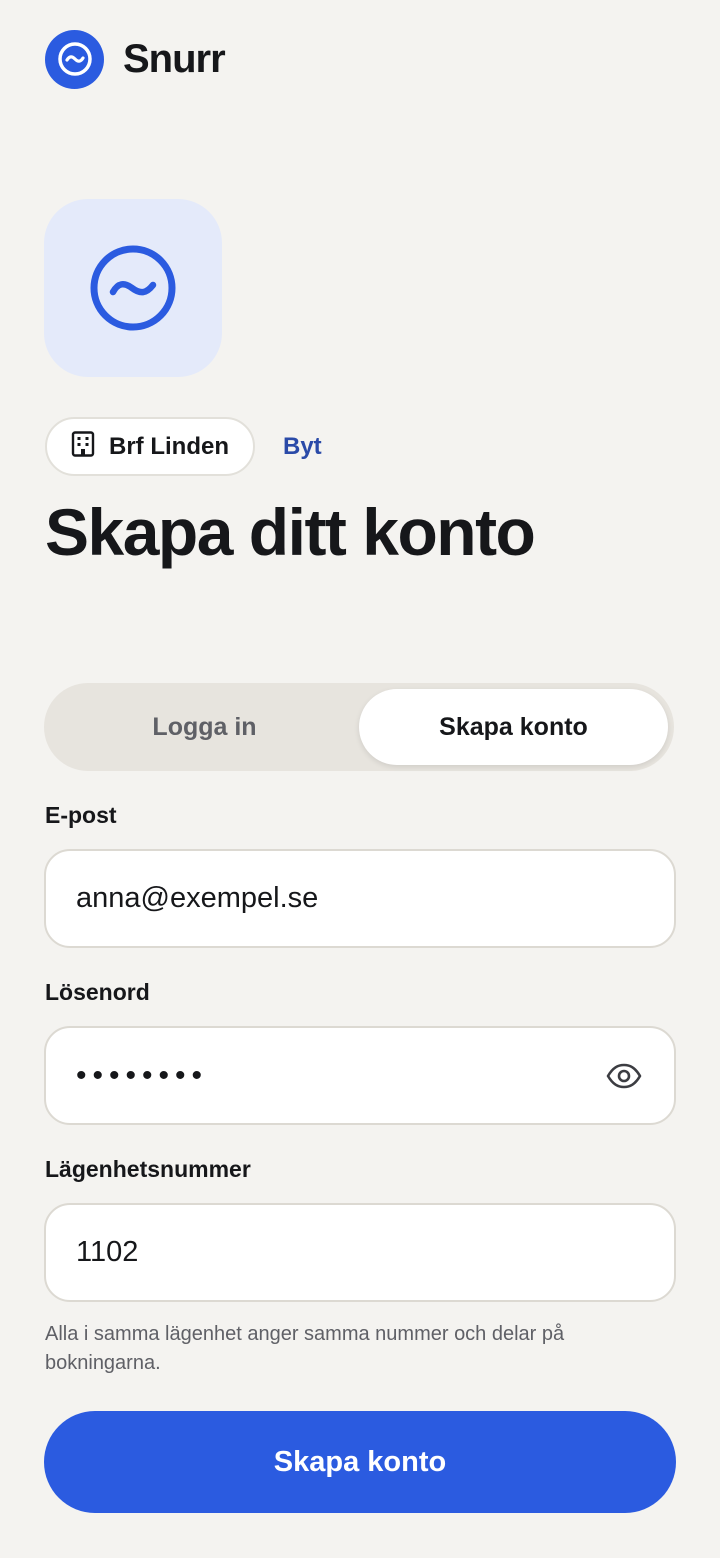  Describe the element at coordinates (290, 532) in the screenshot. I see `page-title: Skapa ditt konto` at that location.